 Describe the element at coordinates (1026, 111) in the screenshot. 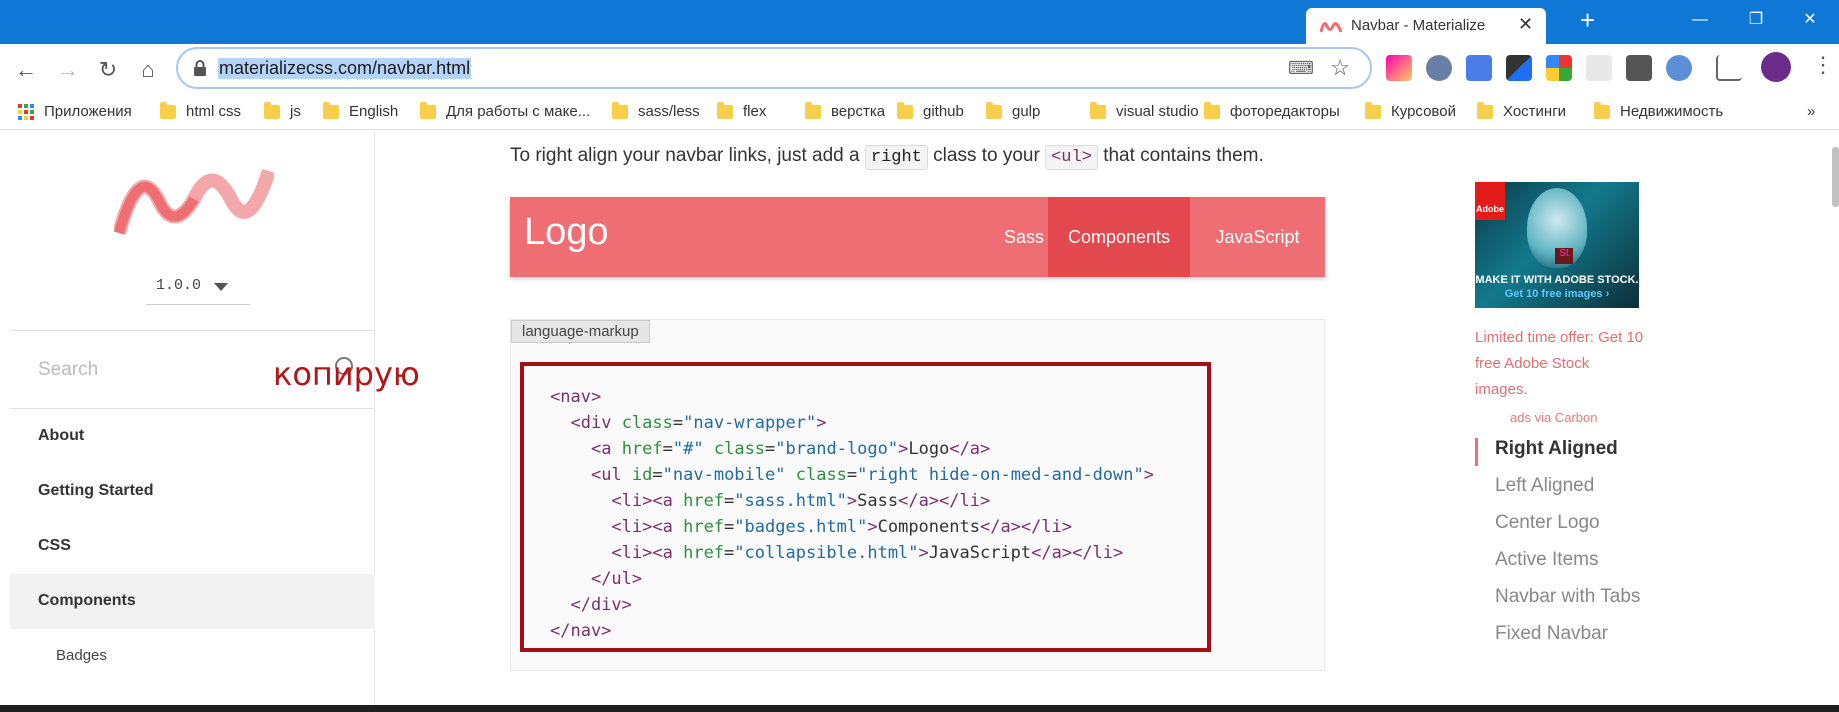

I see `bookmark-label: gulp` at that location.